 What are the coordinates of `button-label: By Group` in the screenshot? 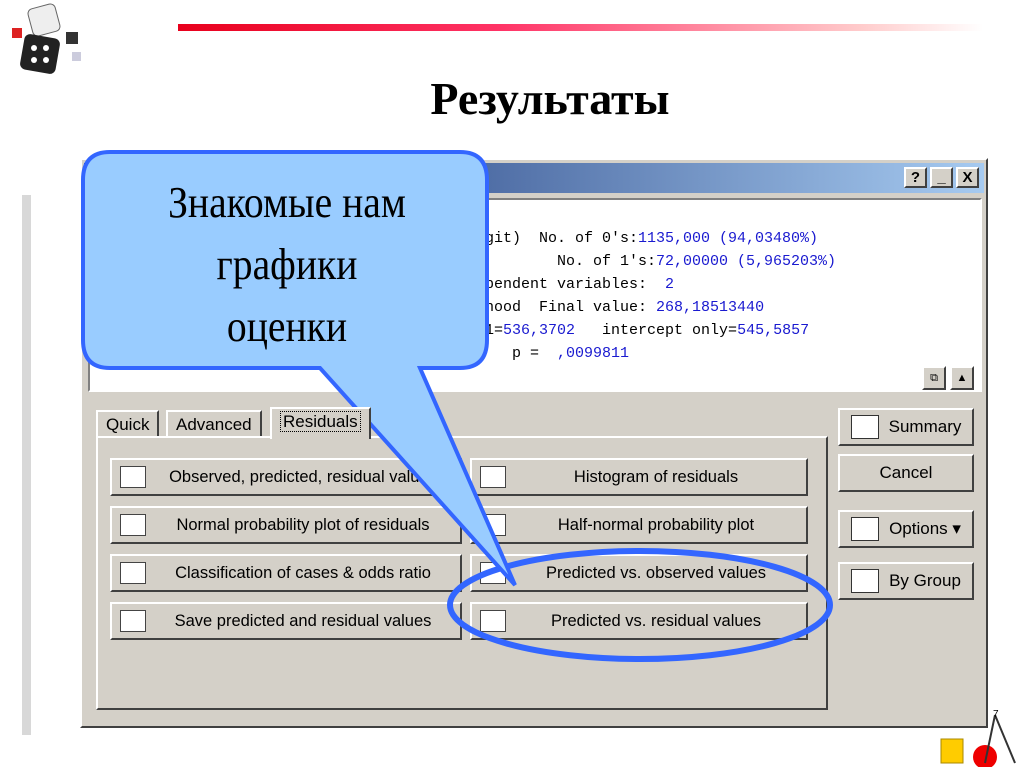 It's located at (925, 580).